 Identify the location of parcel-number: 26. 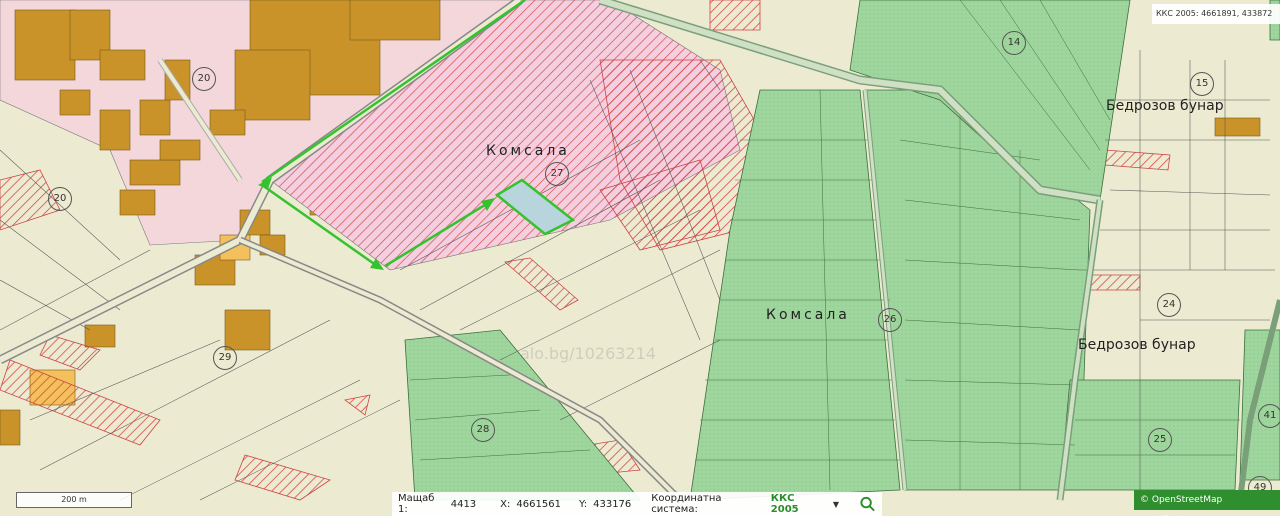
(890, 320).